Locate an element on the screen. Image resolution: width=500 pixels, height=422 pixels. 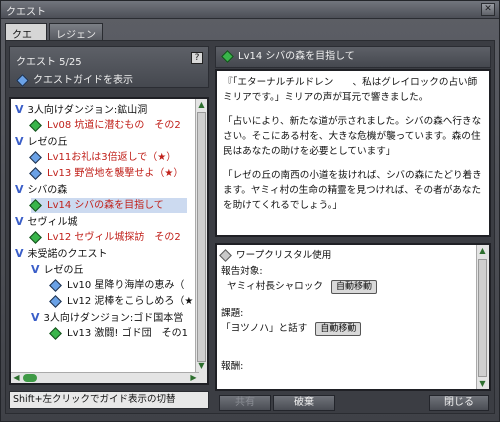
tree-item-label: Lv13 激闘! ゴド団 その1 is located at coordinates (127, 333).